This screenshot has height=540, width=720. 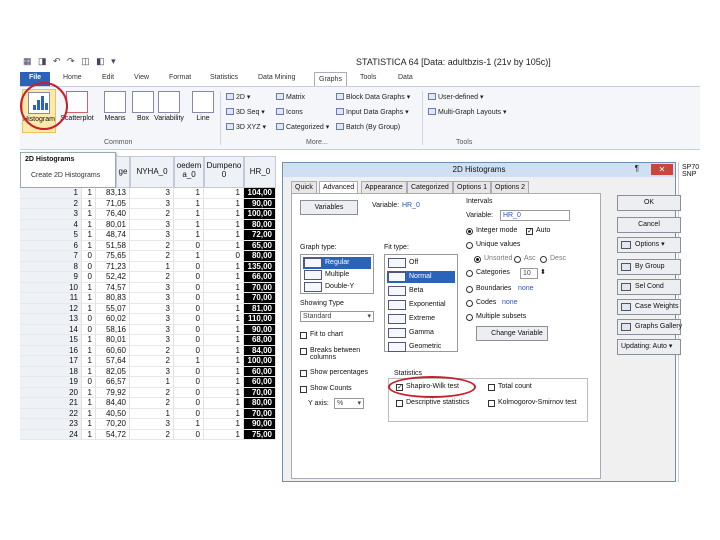 I want to click on row-number: 21, so click(x=51, y=403).